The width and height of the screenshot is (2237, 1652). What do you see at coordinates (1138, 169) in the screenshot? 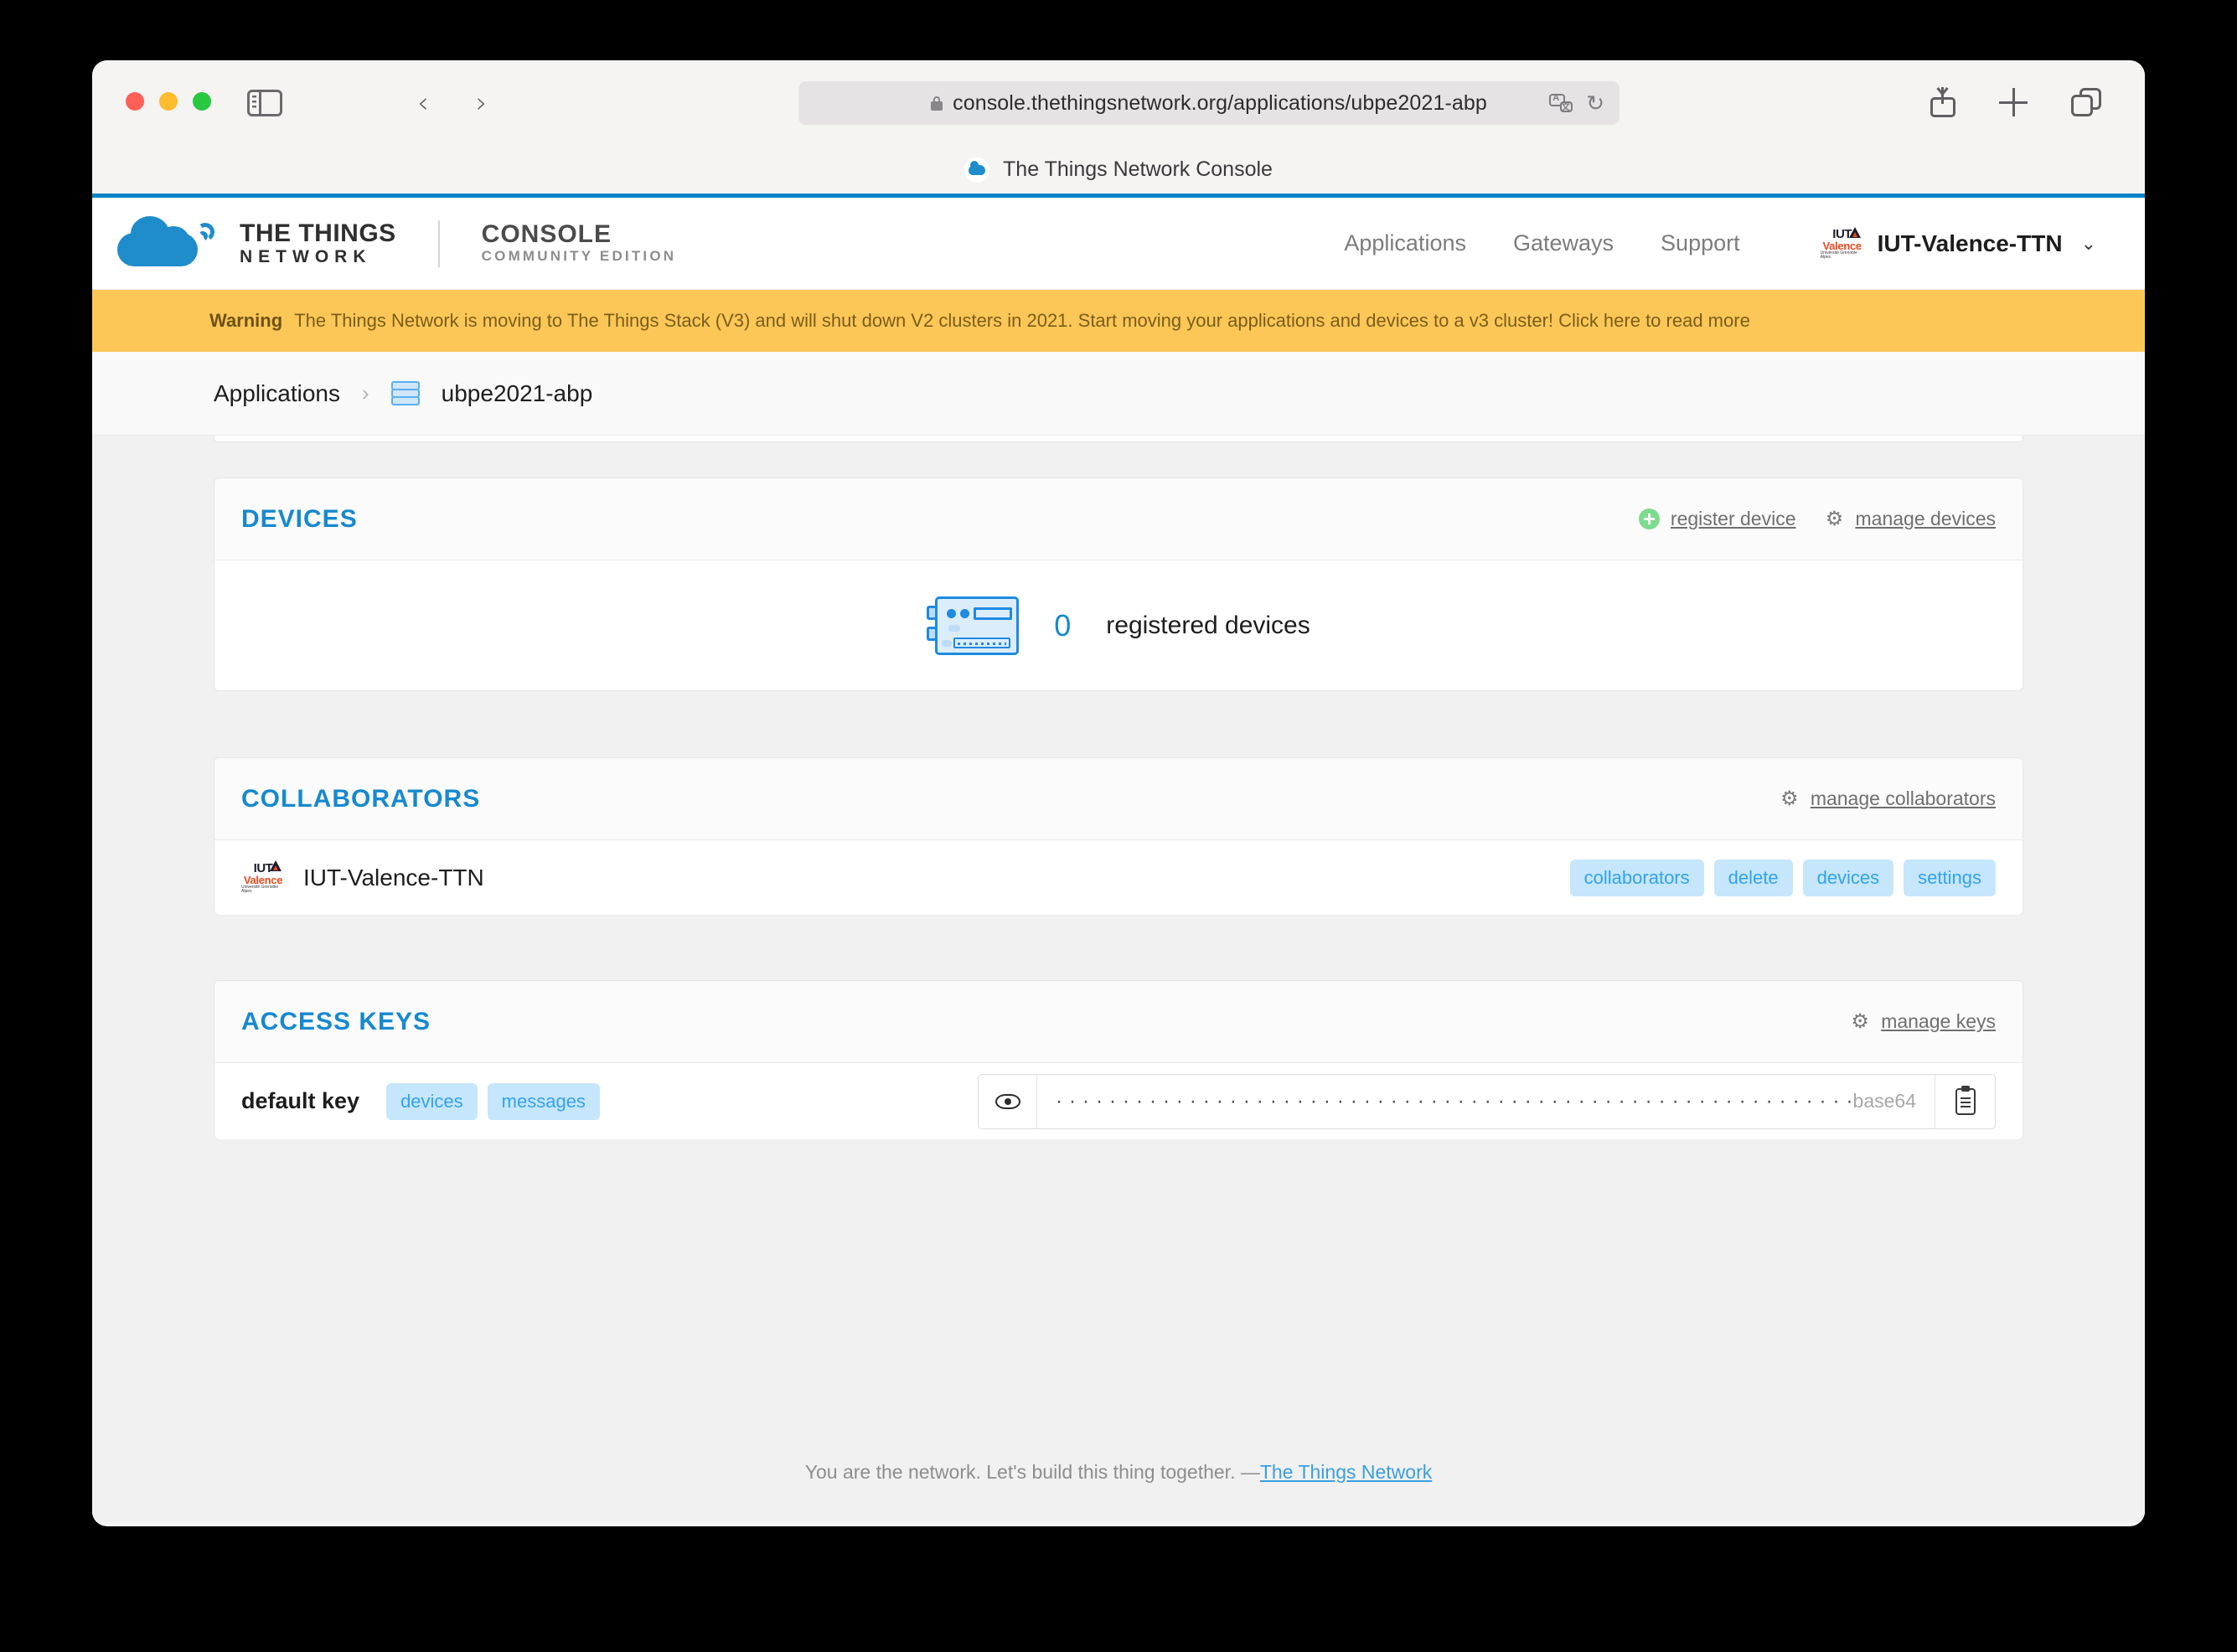
I see `active-tab-title: The Things Network Console` at bounding box center [1138, 169].